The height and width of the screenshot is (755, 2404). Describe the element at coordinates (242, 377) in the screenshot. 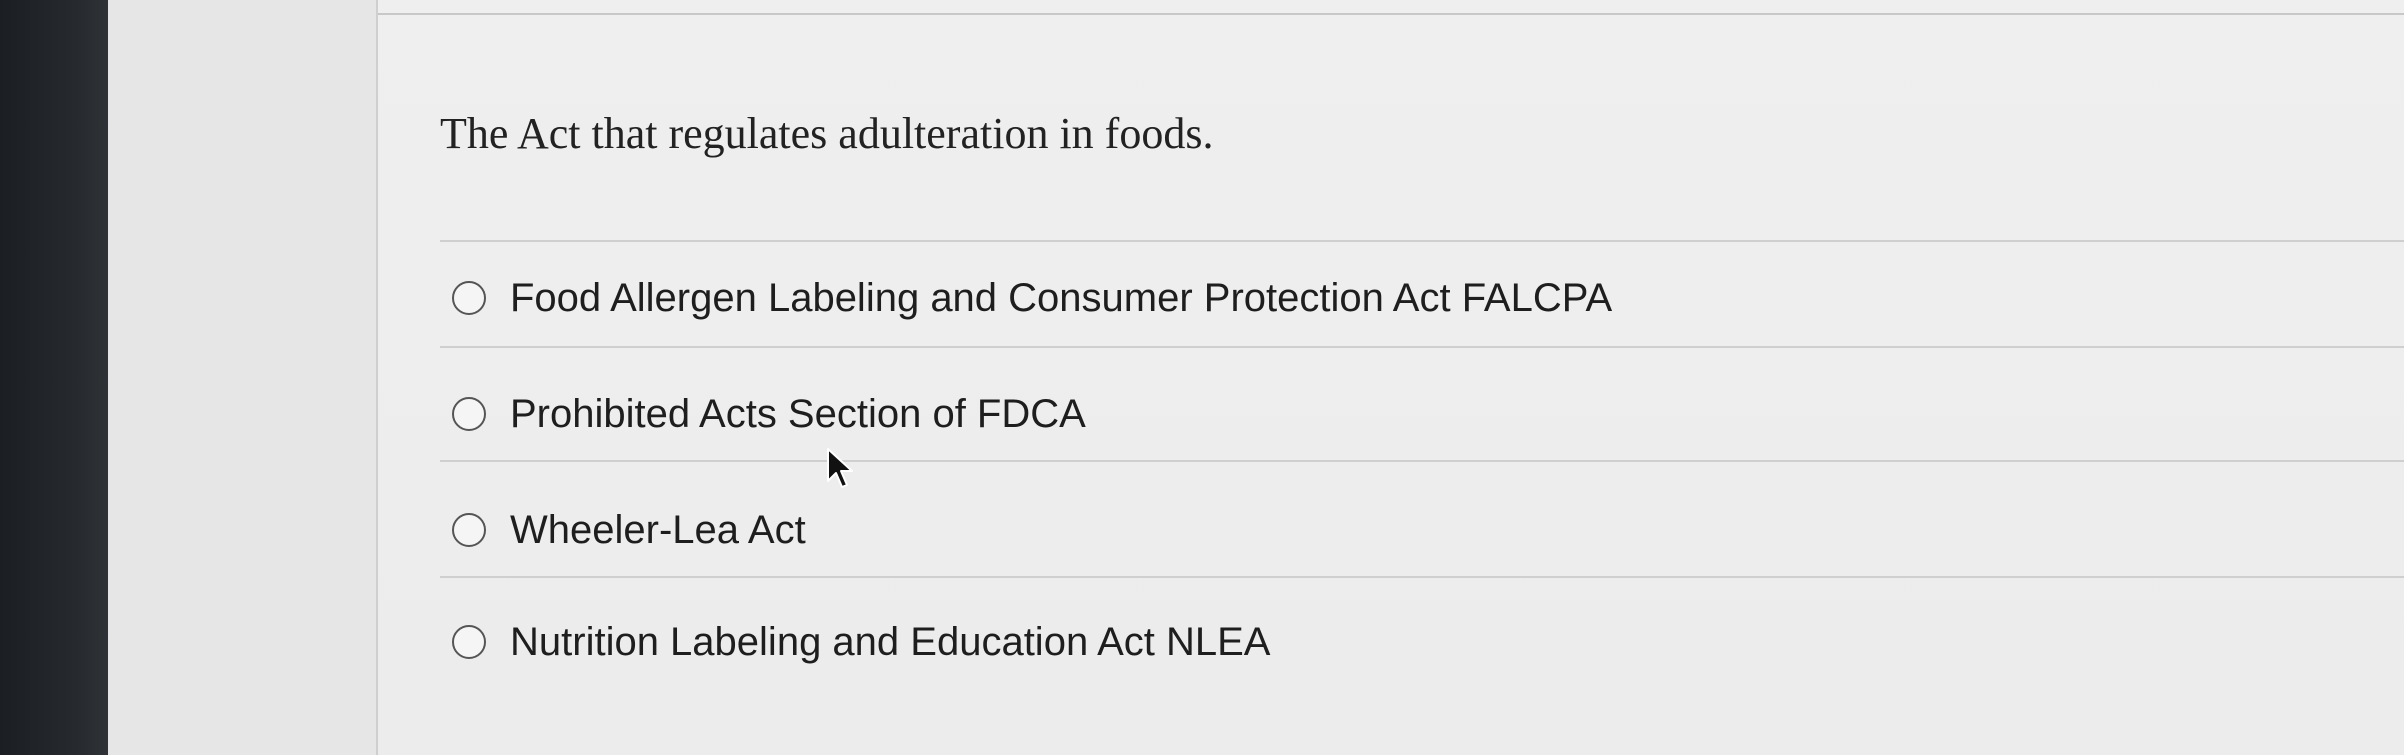

I see `page-gutter` at that location.